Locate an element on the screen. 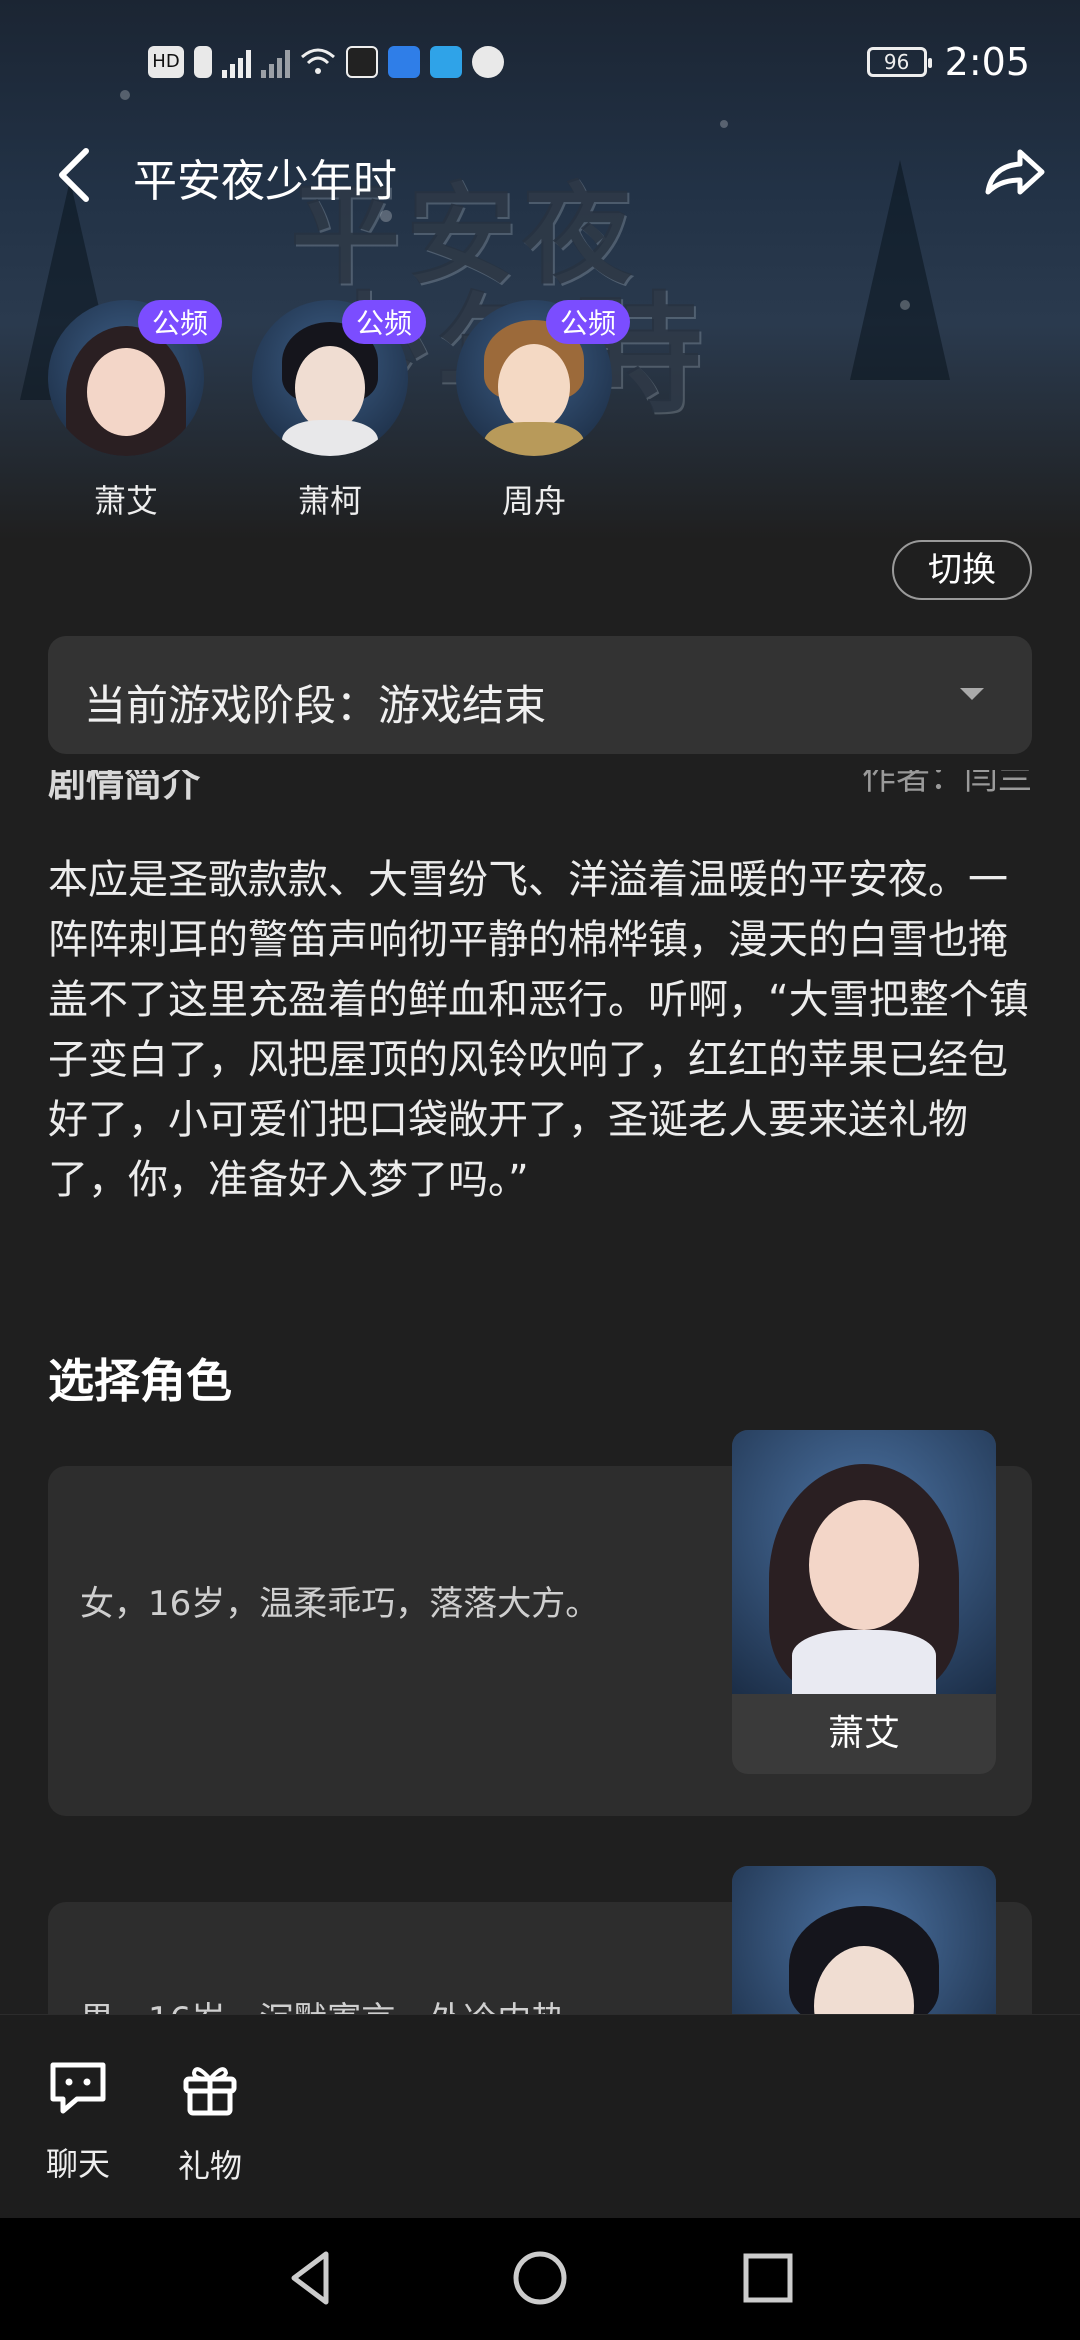 This screenshot has width=1080, height=2340. avatar-name: 萧艾 is located at coordinates (125, 501).